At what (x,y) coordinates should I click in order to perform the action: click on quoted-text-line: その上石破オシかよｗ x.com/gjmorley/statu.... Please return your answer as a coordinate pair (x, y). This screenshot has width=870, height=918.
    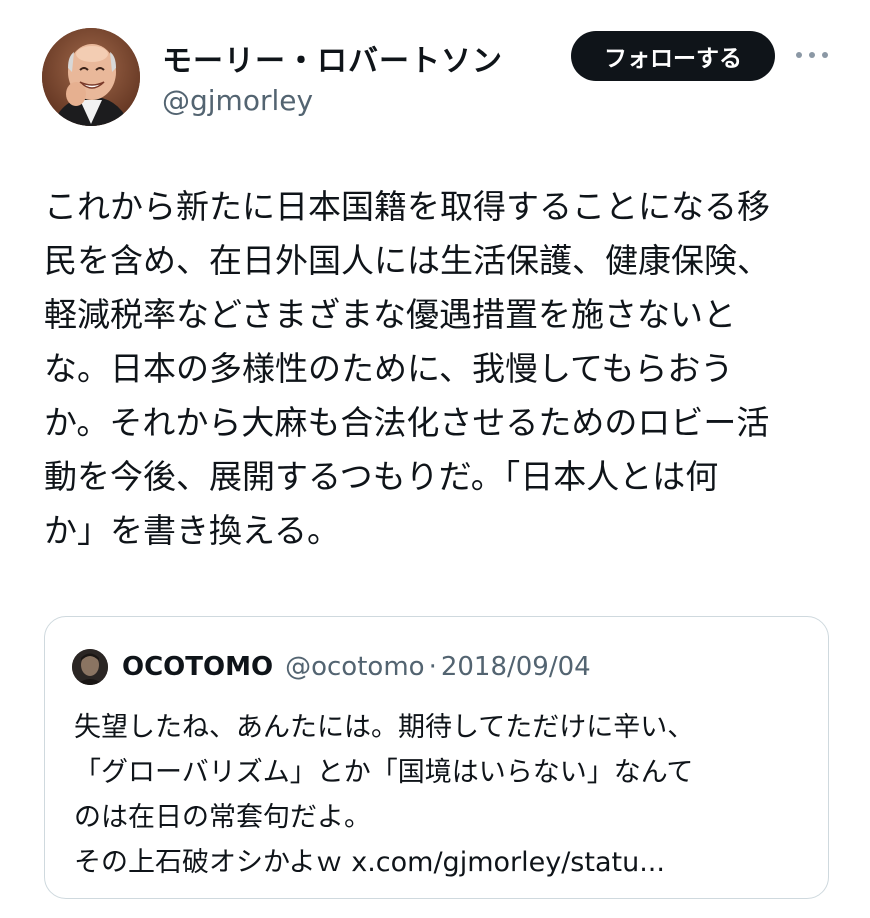
    Looking at the image, I should click on (369, 862).